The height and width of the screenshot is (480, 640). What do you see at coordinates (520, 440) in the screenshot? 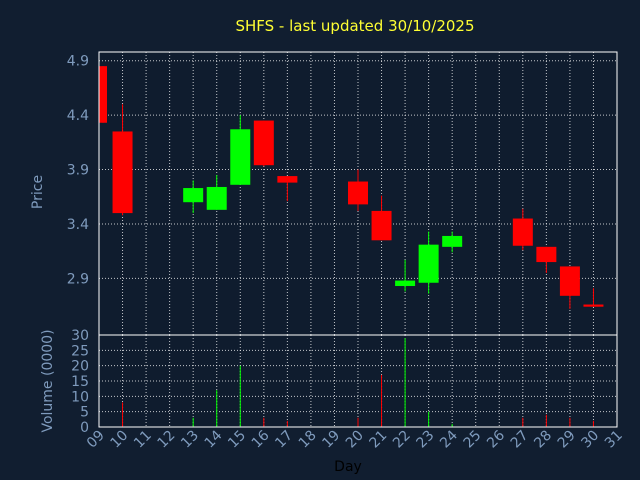
I see `x-tick-label: 27` at bounding box center [520, 440].